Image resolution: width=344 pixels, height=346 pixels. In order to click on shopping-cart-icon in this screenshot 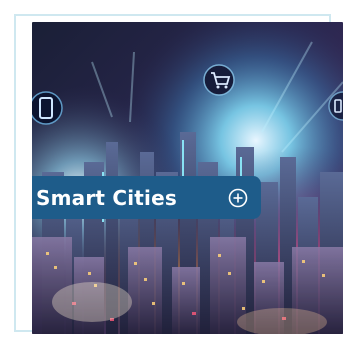, I will do `click(219, 80)`.